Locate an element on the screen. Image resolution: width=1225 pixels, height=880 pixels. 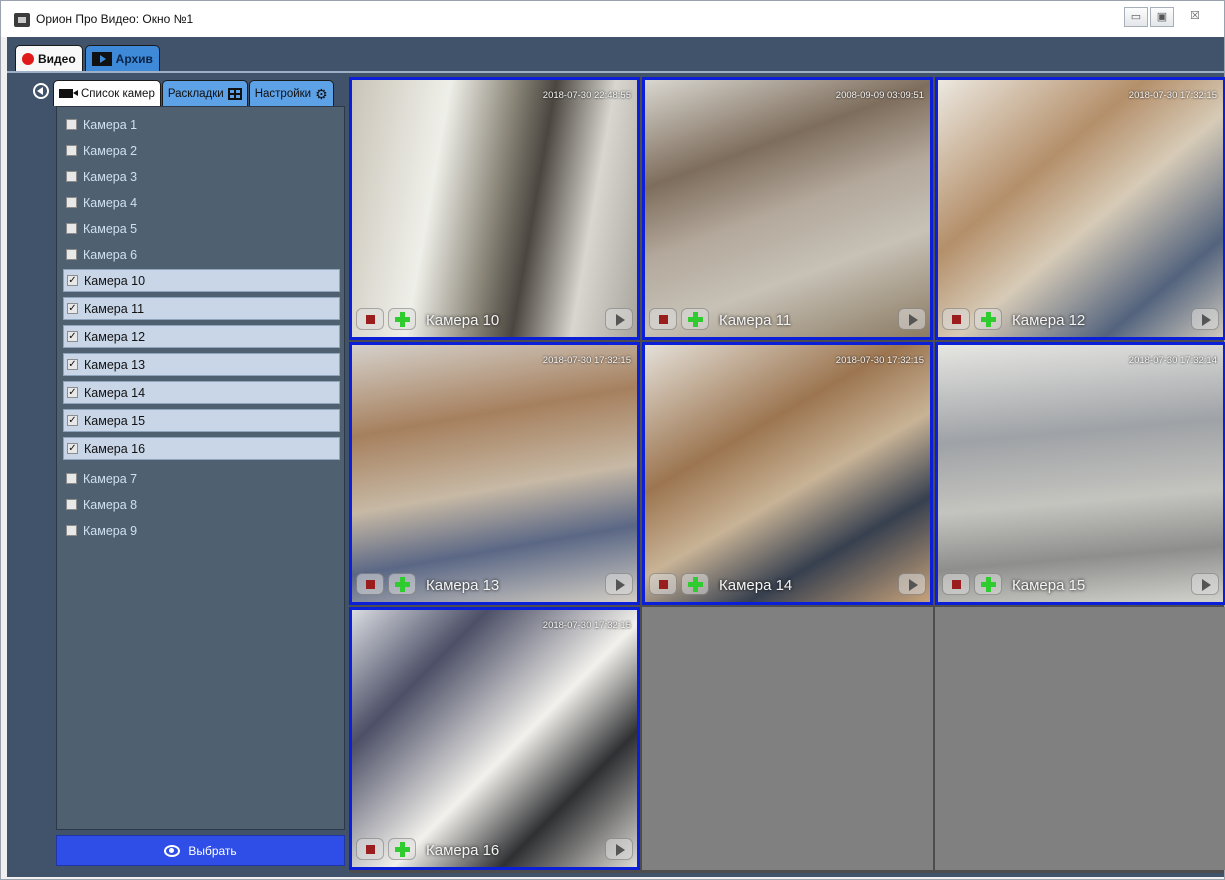
tab-camera-list: Список камер is located at coordinates (107, 93).